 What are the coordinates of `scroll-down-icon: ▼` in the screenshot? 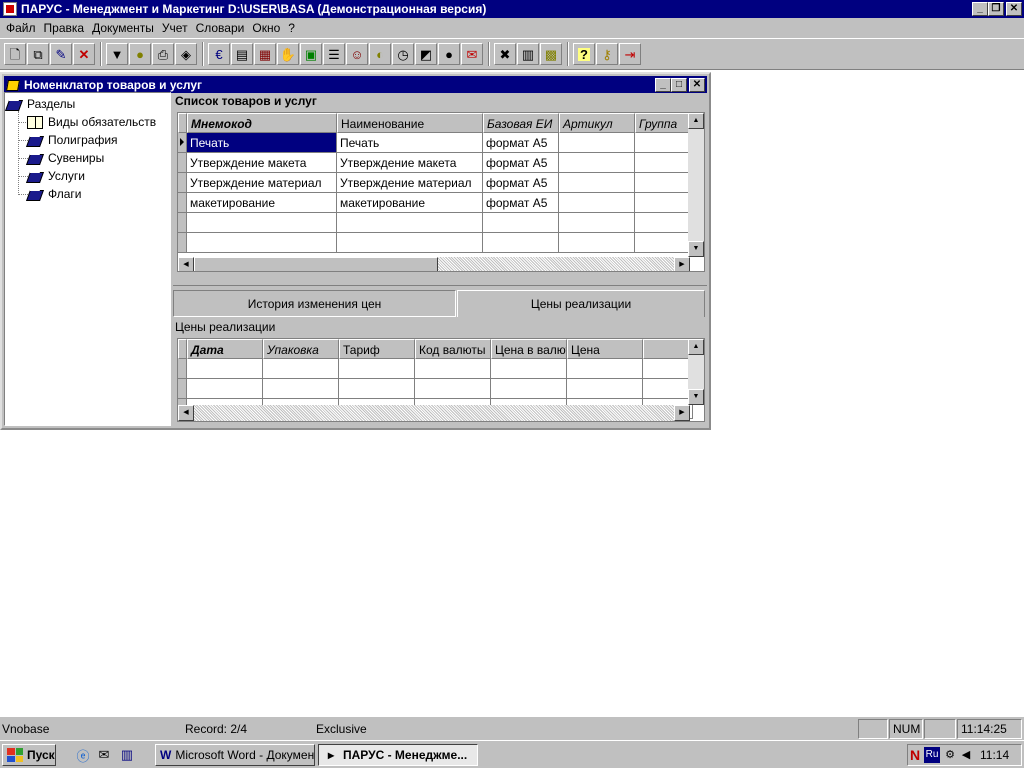 It's located at (696, 249).